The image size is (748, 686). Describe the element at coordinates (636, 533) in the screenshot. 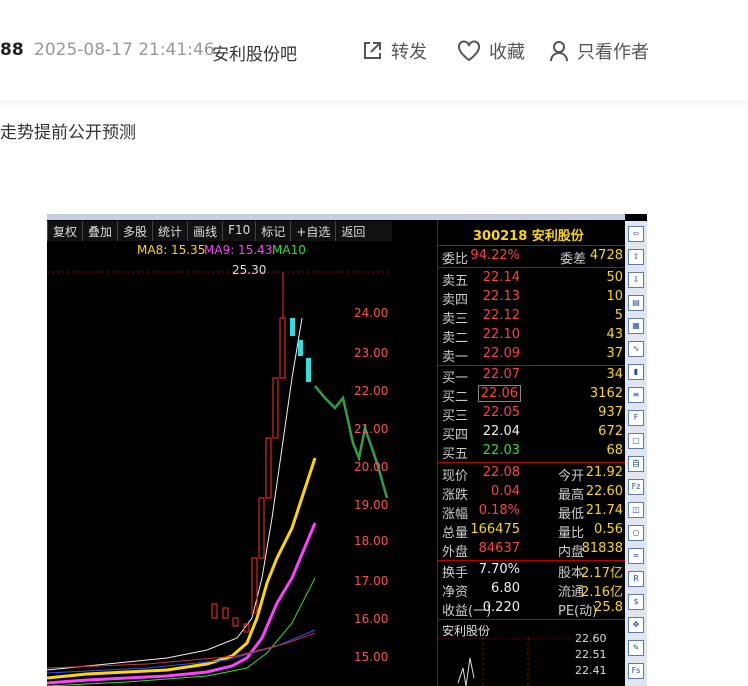

I see `refresh-icon: ○` at that location.